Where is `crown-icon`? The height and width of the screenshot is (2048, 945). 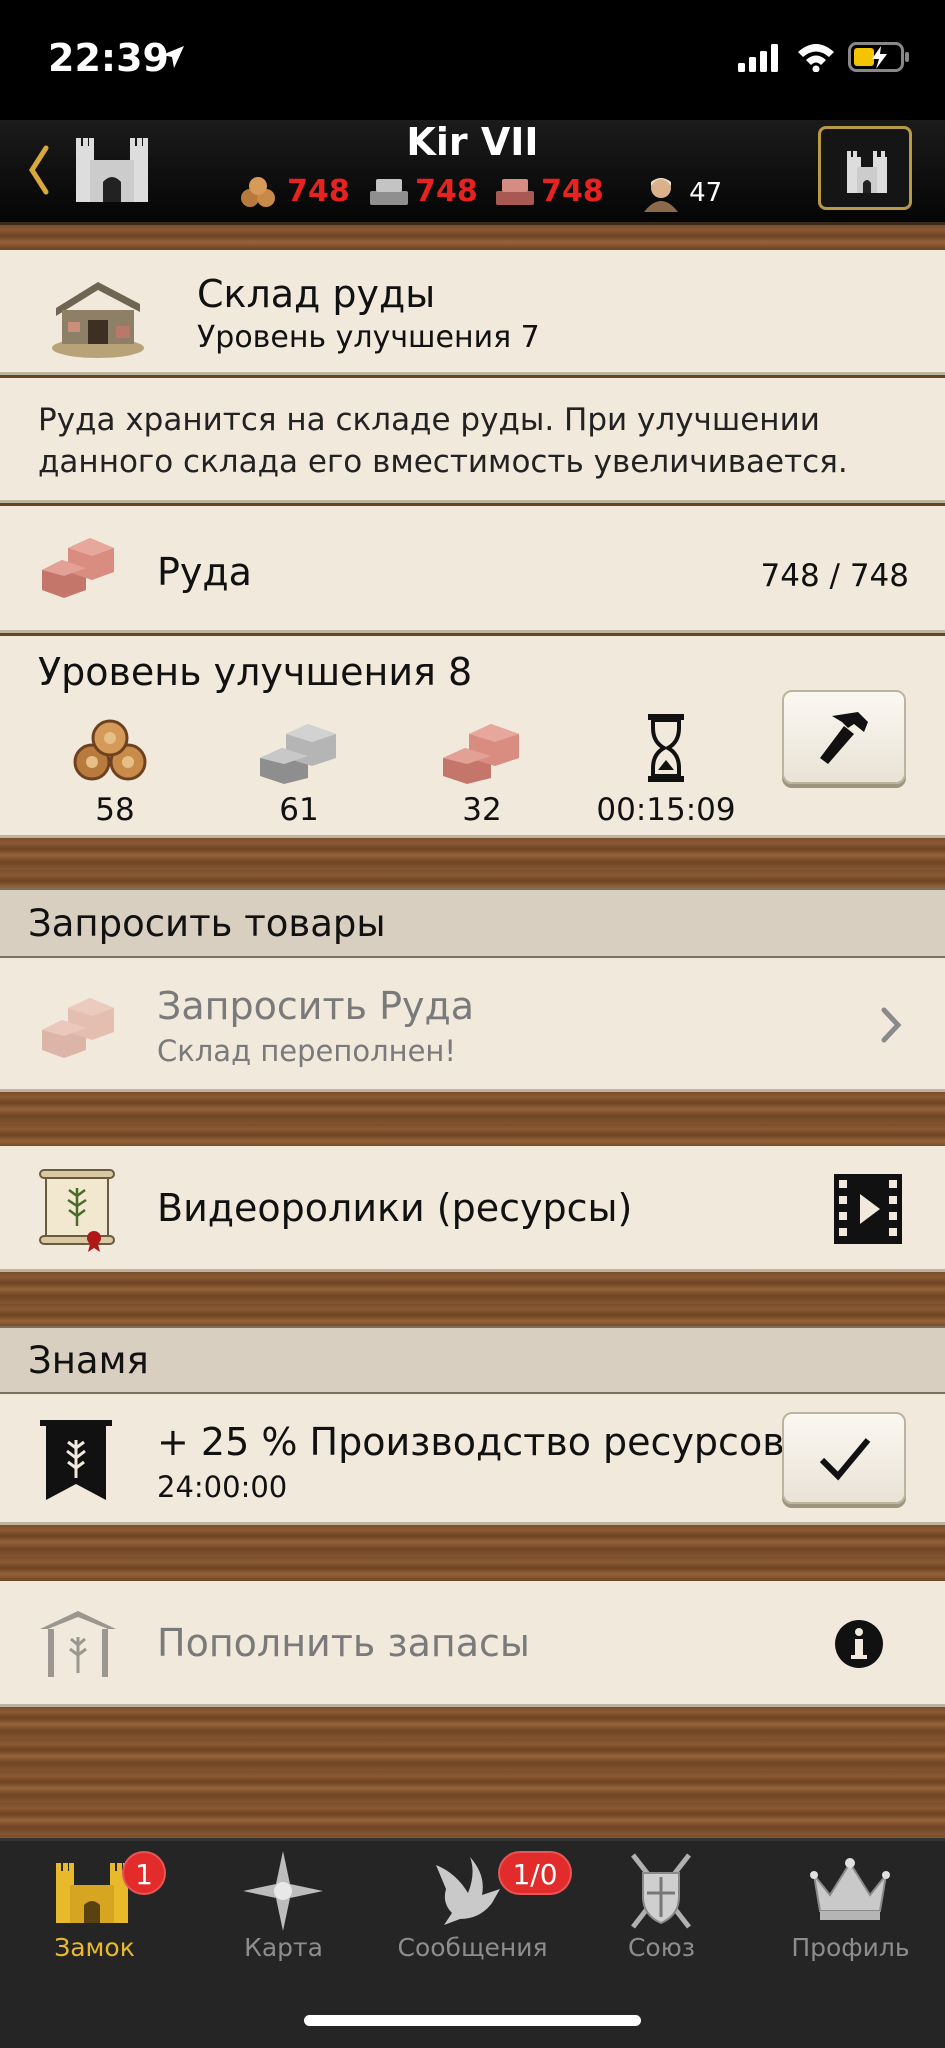 crown-icon is located at coordinates (850, 1889).